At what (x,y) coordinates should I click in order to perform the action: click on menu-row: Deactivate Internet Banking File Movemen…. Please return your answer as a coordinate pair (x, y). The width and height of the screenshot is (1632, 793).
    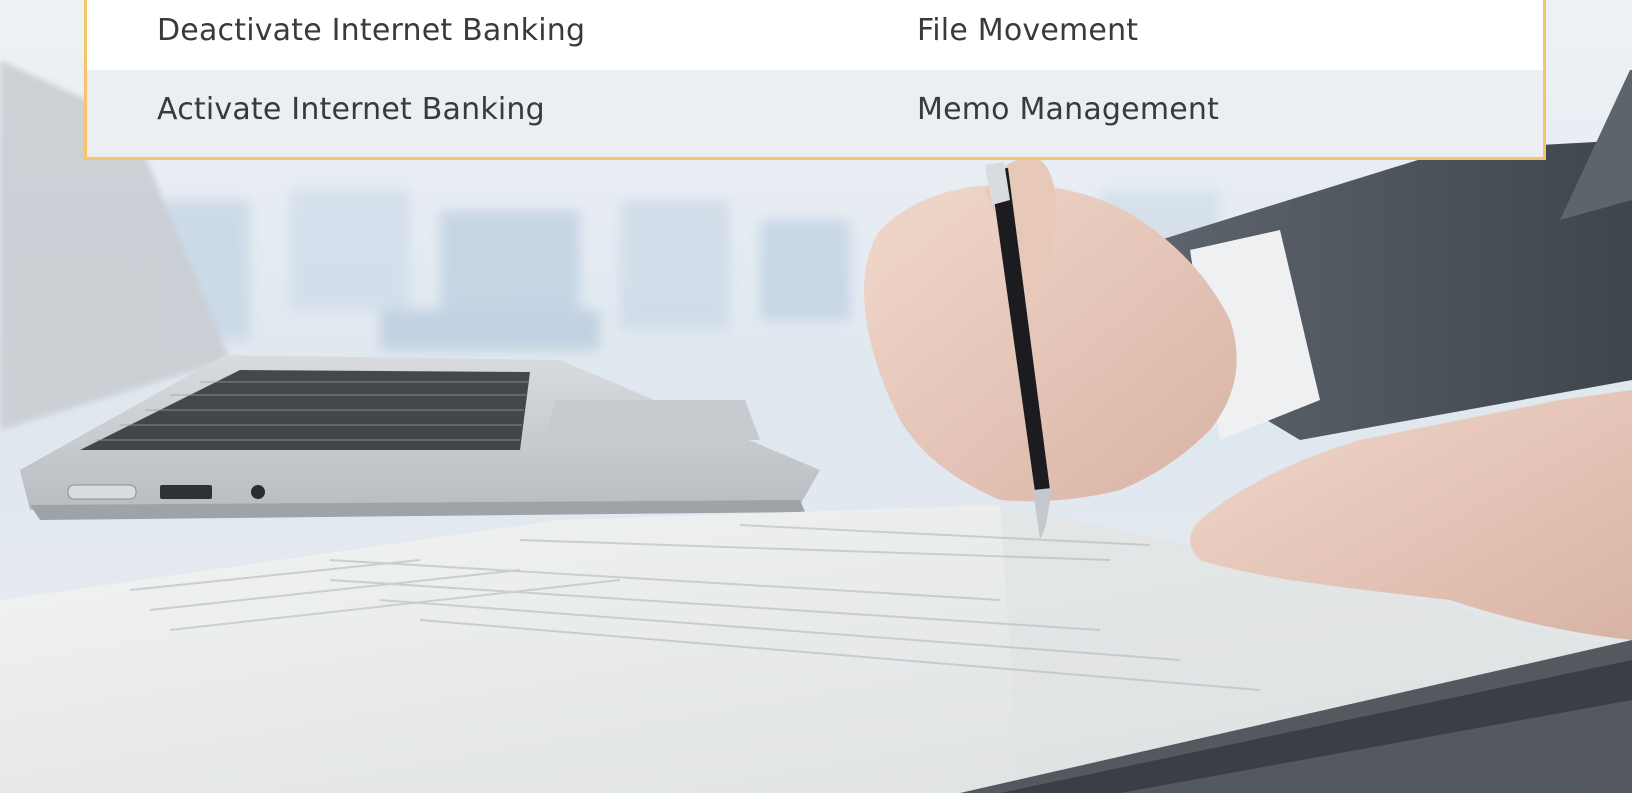
    Looking at the image, I should click on (815, 35).